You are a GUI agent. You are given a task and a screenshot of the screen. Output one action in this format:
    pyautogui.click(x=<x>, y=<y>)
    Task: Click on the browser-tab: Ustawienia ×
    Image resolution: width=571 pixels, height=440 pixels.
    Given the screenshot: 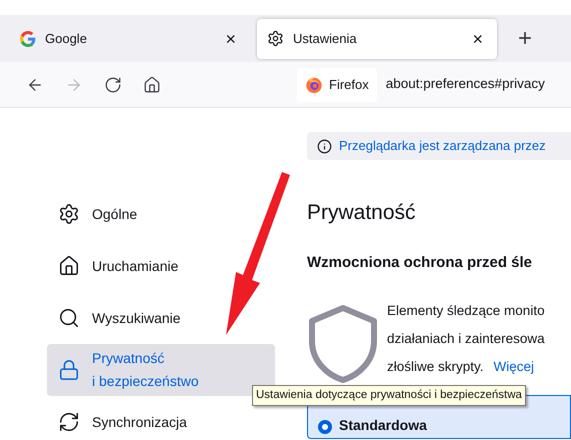 What is the action you would take?
    pyautogui.click(x=377, y=38)
    